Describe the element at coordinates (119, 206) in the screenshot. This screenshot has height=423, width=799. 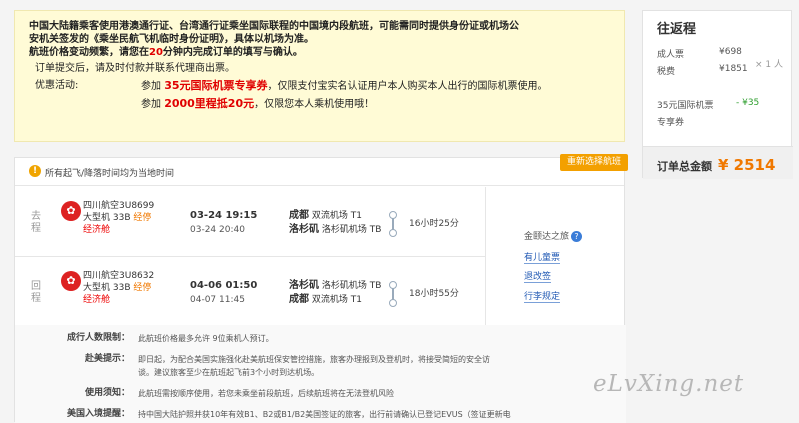
I see `flight-number: 四川航空3U8699` at that location.